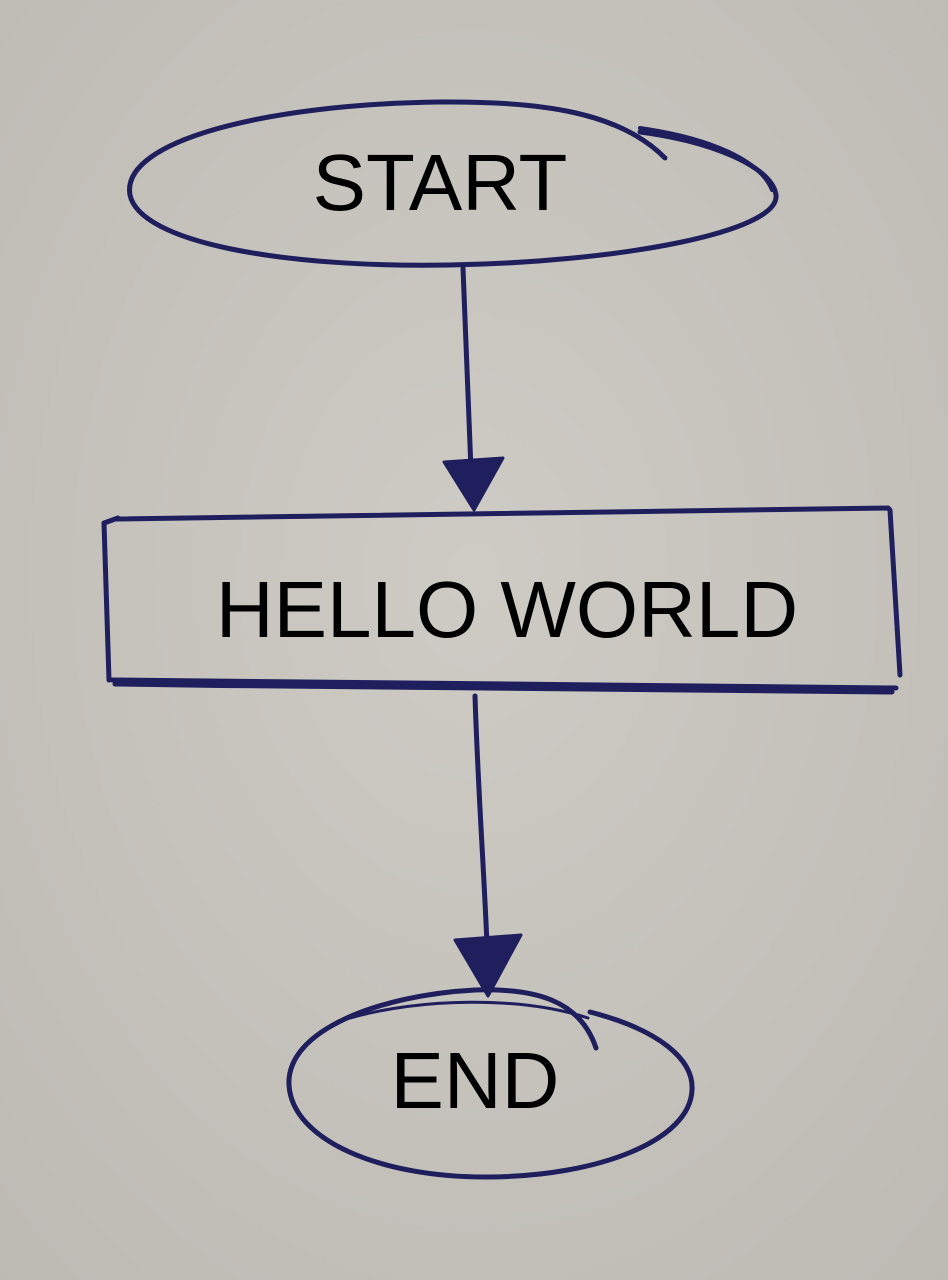 Image resolution: width=948 pixels, height=1280 pixels. I want to click on start-label: START, so click(440, 182).